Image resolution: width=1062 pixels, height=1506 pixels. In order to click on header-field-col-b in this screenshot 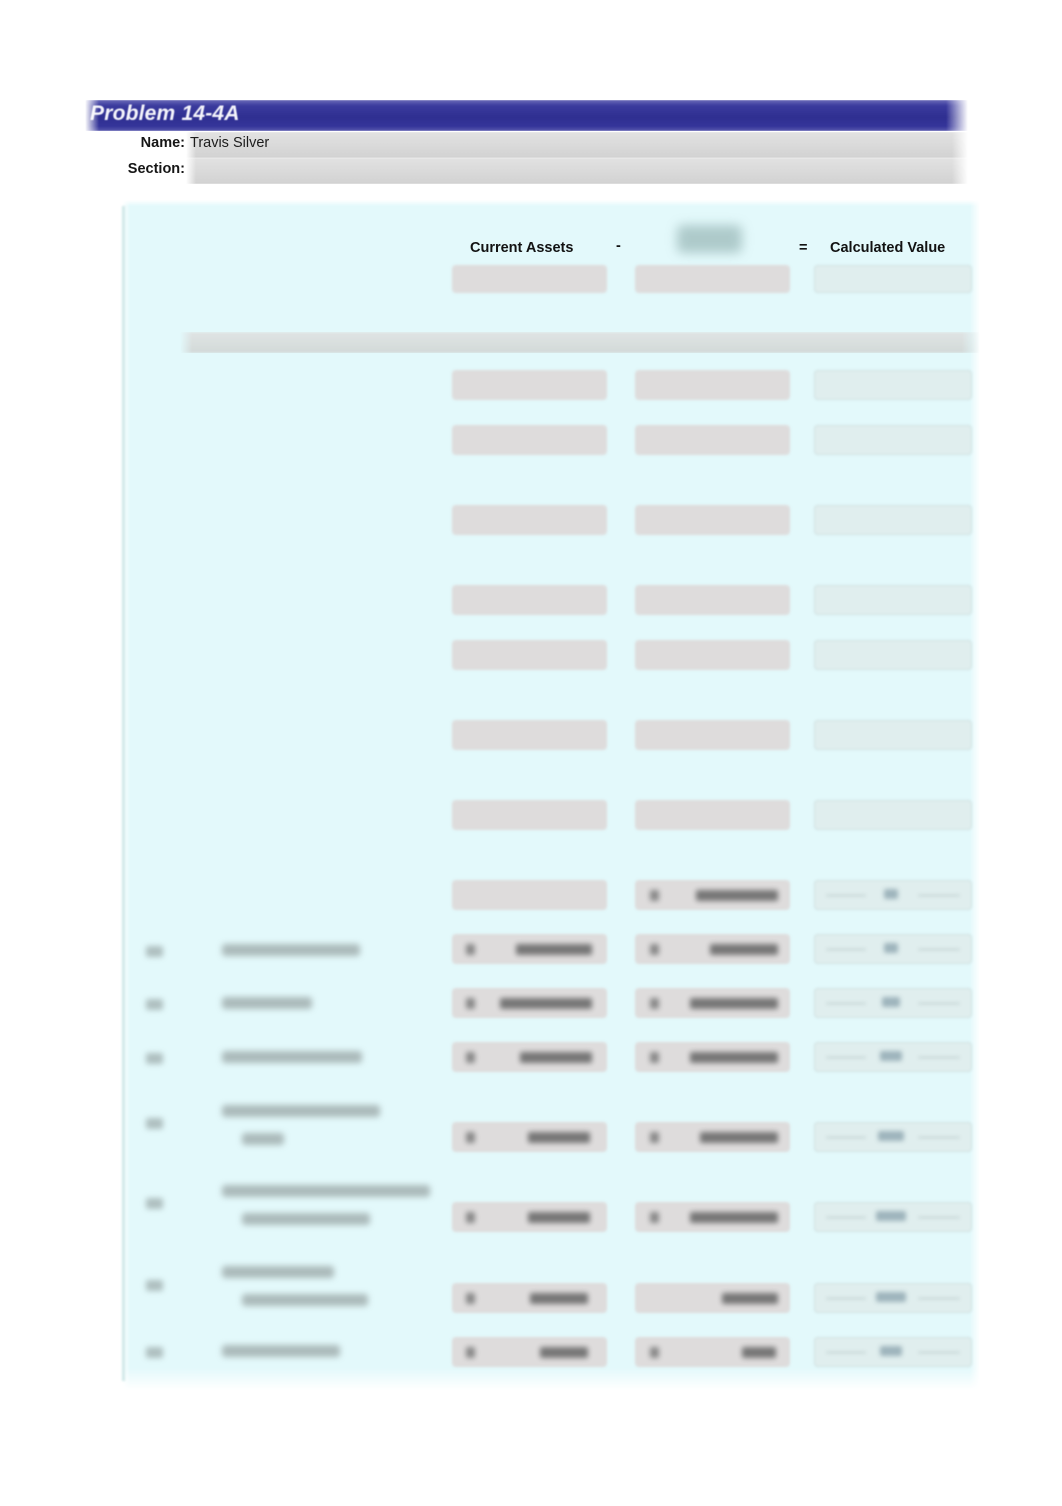, I will do `click(712, 279)`.